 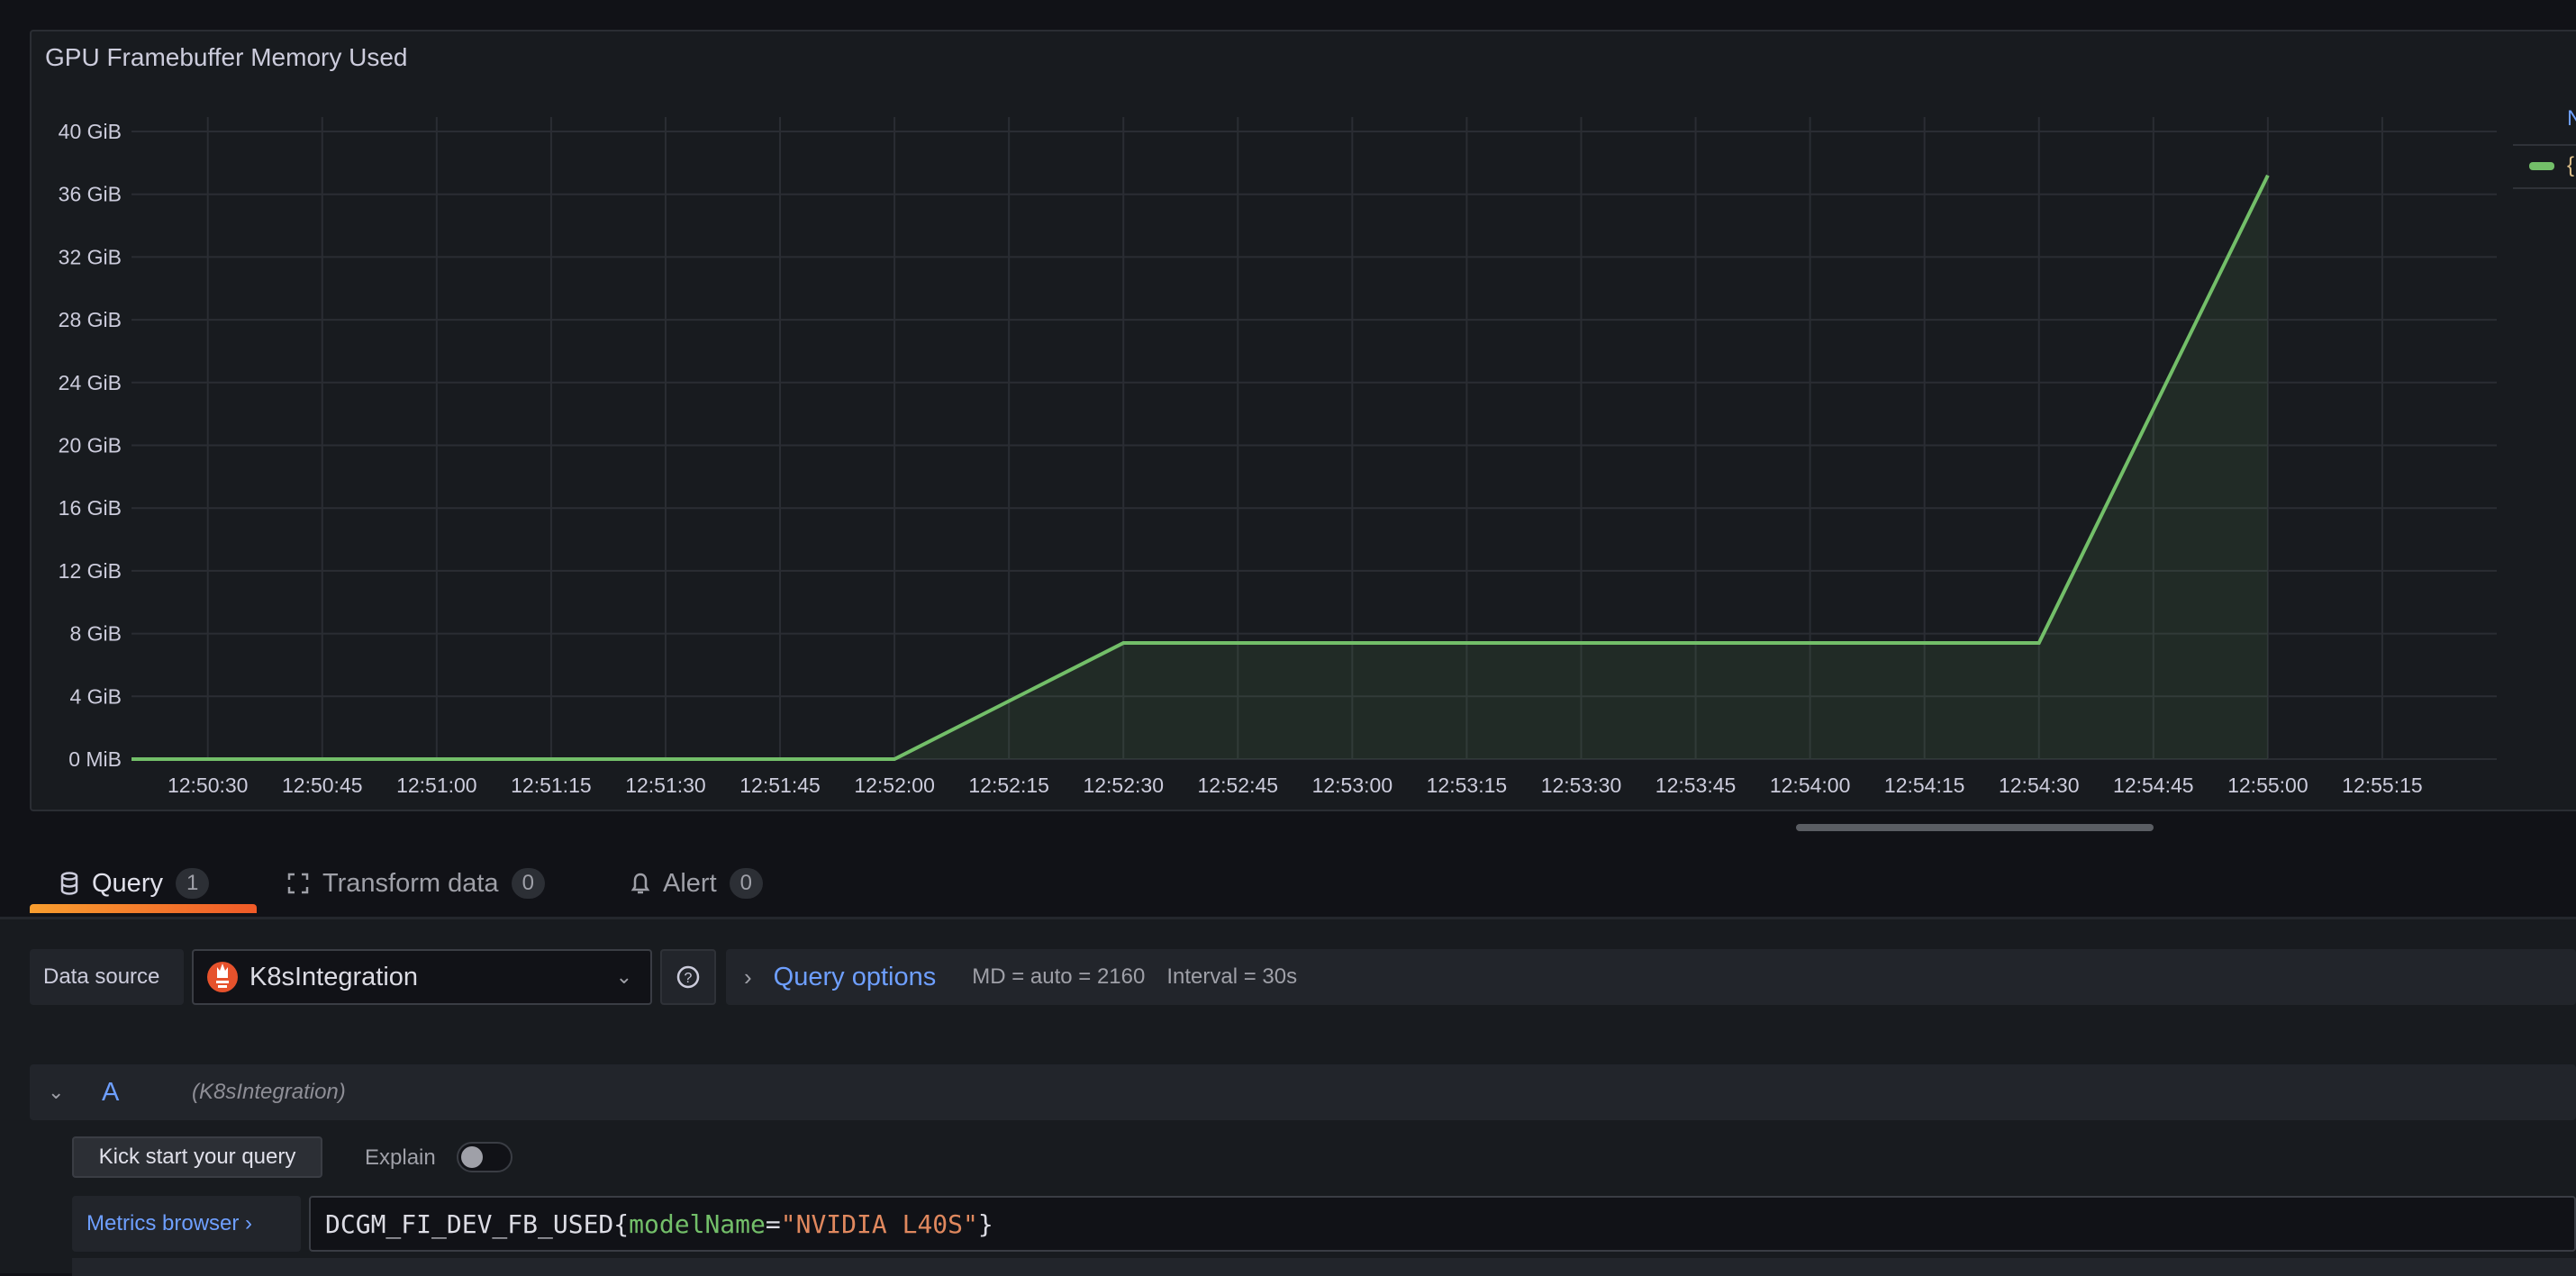 I want to click on tab-label: Query, so click(x=127, y=883).